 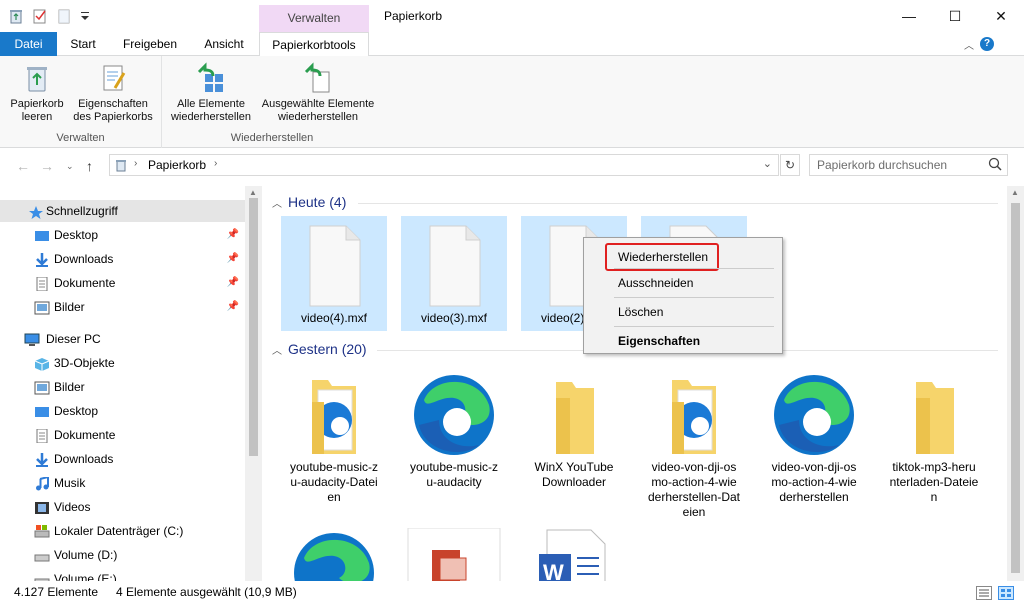 What do you see at coordinates (122, 459) in the screenshot?
I see `sidebar-item-downloads-pc: Downloads` at bounding box center [122, 459].